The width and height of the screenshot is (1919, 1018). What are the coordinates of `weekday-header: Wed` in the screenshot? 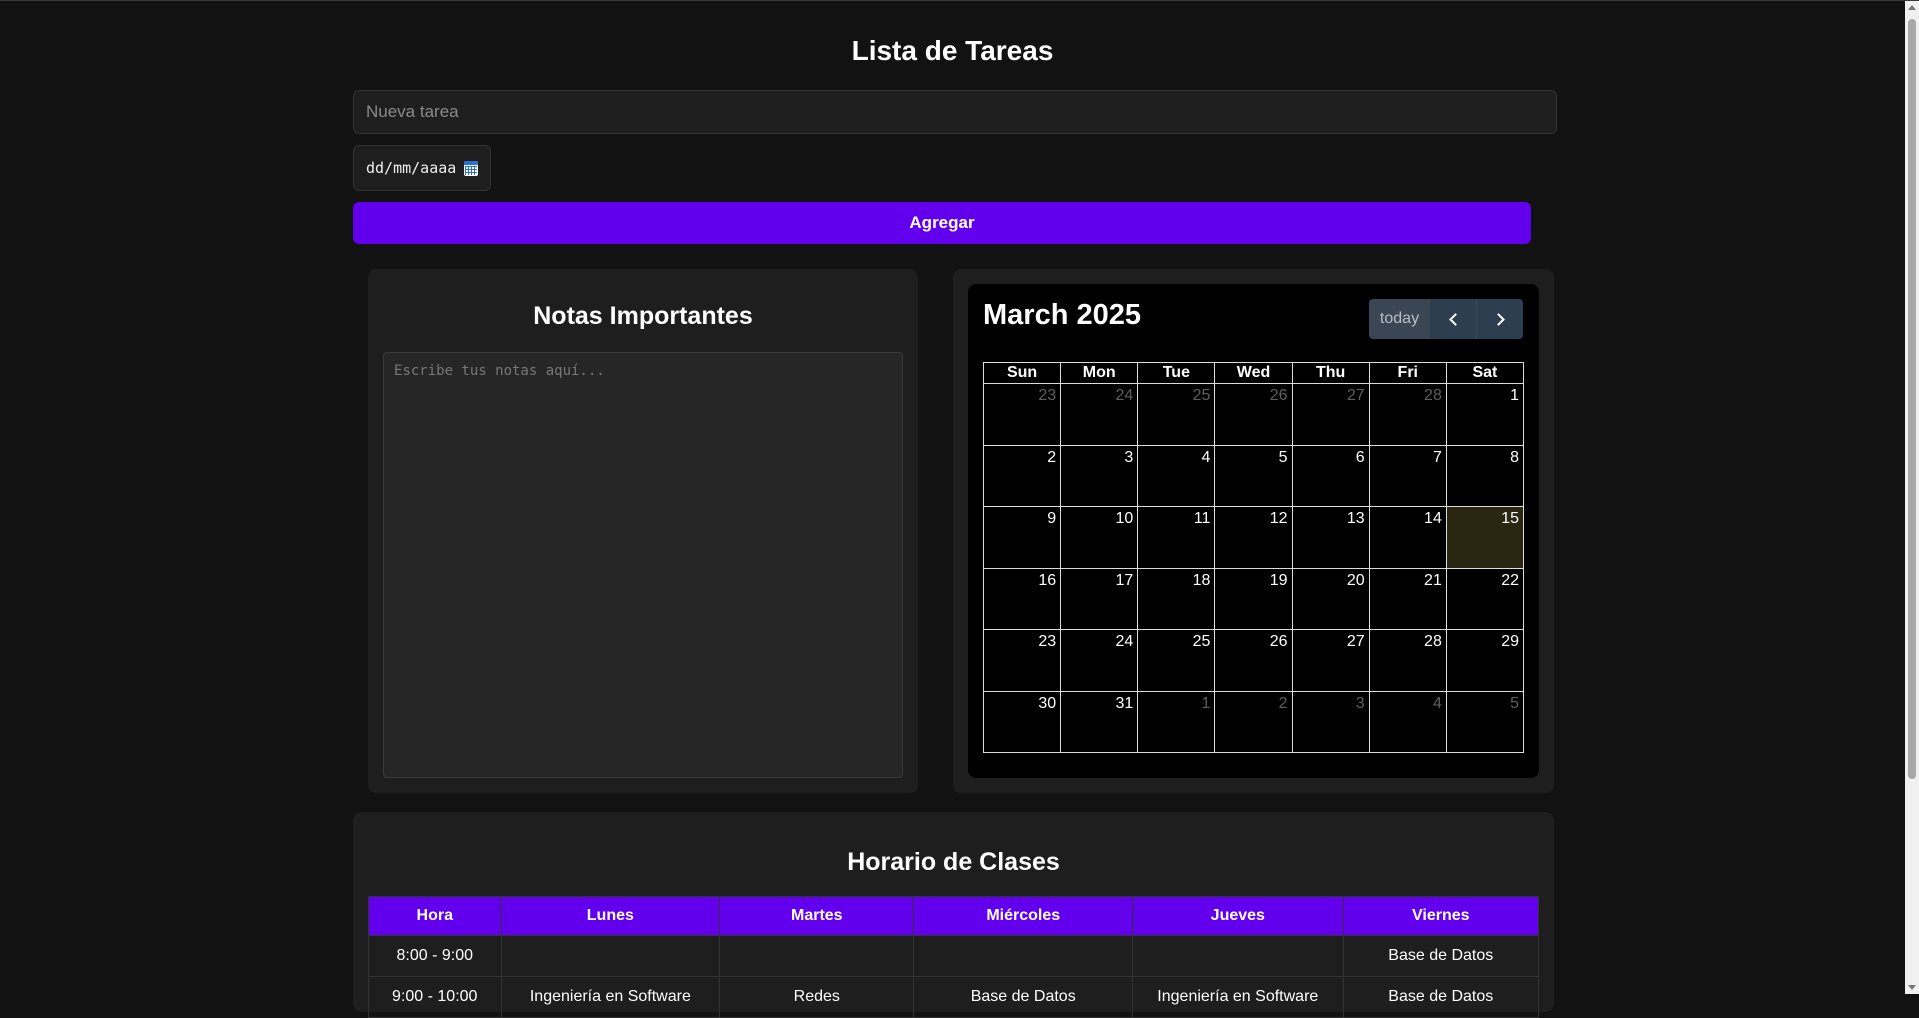 It's located at (1253, 373).